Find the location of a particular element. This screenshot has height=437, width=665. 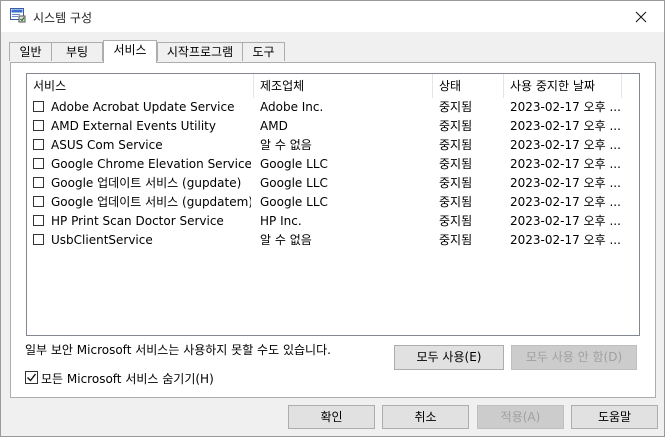

apply-button: 적용(A) is located at coordinates (520, 417).